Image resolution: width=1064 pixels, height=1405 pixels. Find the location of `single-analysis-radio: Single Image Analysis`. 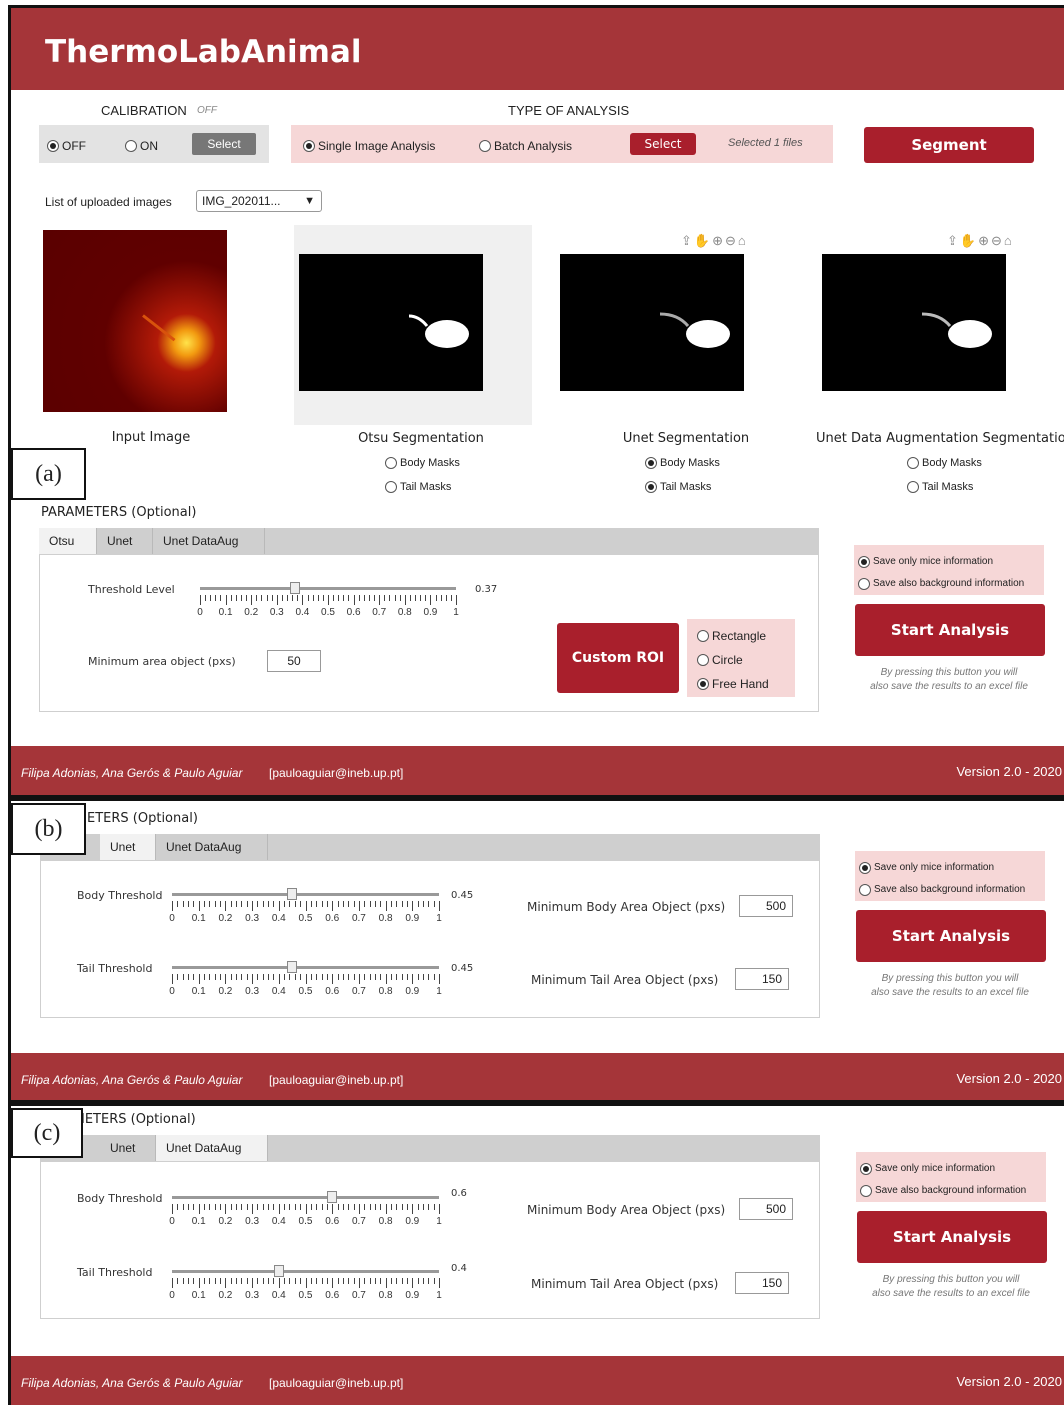

single-analysis-radio: Single Image Analysis is located at coordinates (369, 146).